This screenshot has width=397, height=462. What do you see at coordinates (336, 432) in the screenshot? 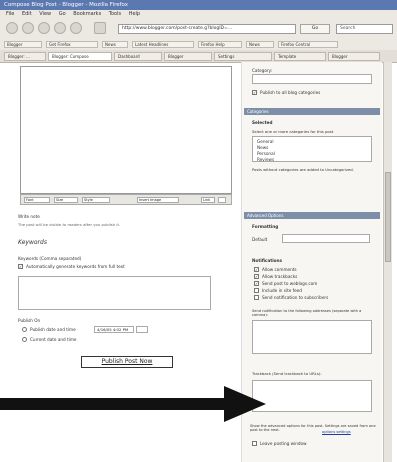
I see `options-link: options settings` at bounding box center [336, 432].